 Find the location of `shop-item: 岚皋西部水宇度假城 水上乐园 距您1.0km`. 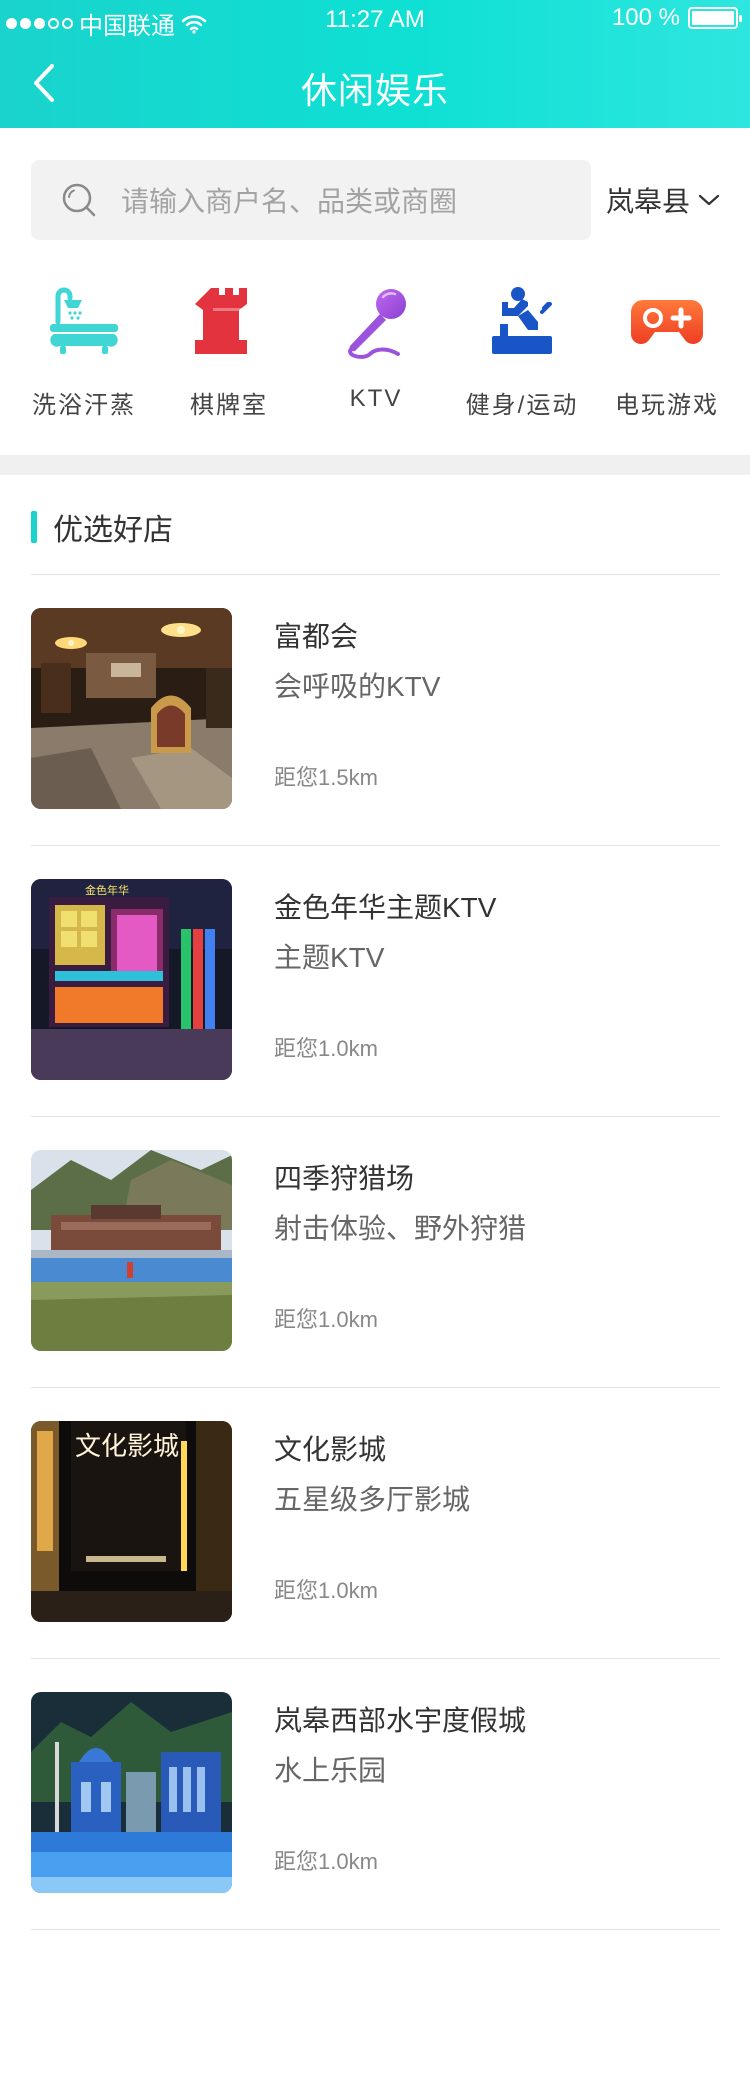

shop-item: 岚皋西部水宇度假城 水上乐园 距您1.0km is located at coordinates (375, 1794).